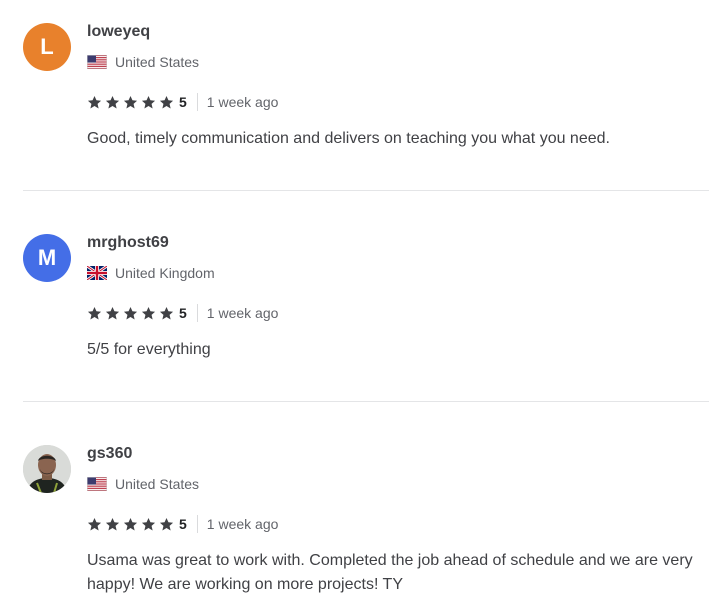  Describe the element at coordinates (128, 243) in the screenshot. I see `reviewer-username: mrghost69` at that location.